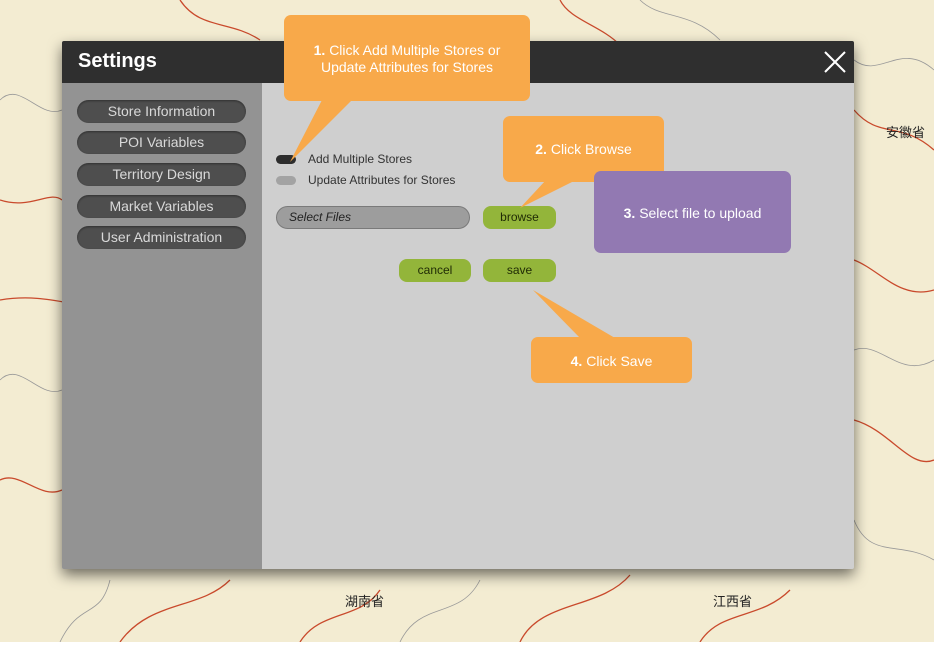  I want to click on option-update-attributes: Update Attributes for Stores, so click(365, 180).